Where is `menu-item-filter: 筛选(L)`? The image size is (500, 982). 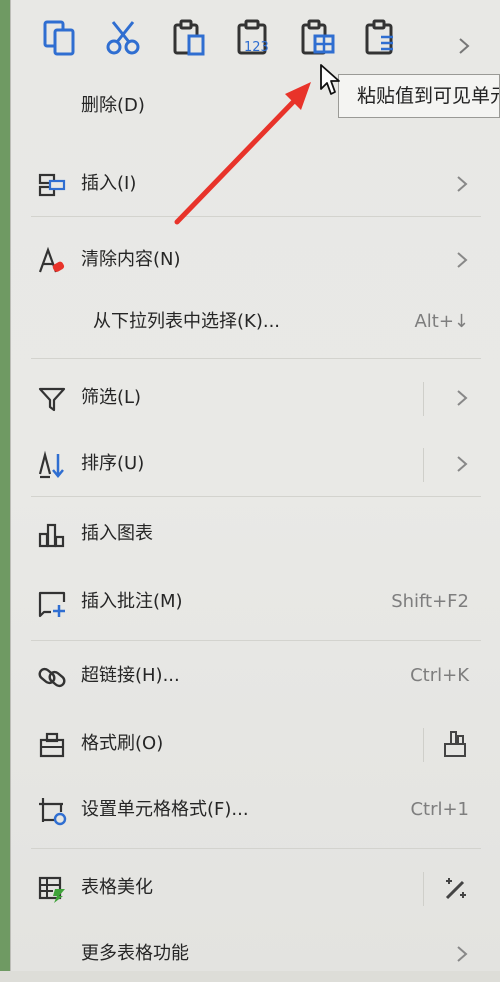
menu-item-filter: 筛选(L) is located at coordinates (255, 398).